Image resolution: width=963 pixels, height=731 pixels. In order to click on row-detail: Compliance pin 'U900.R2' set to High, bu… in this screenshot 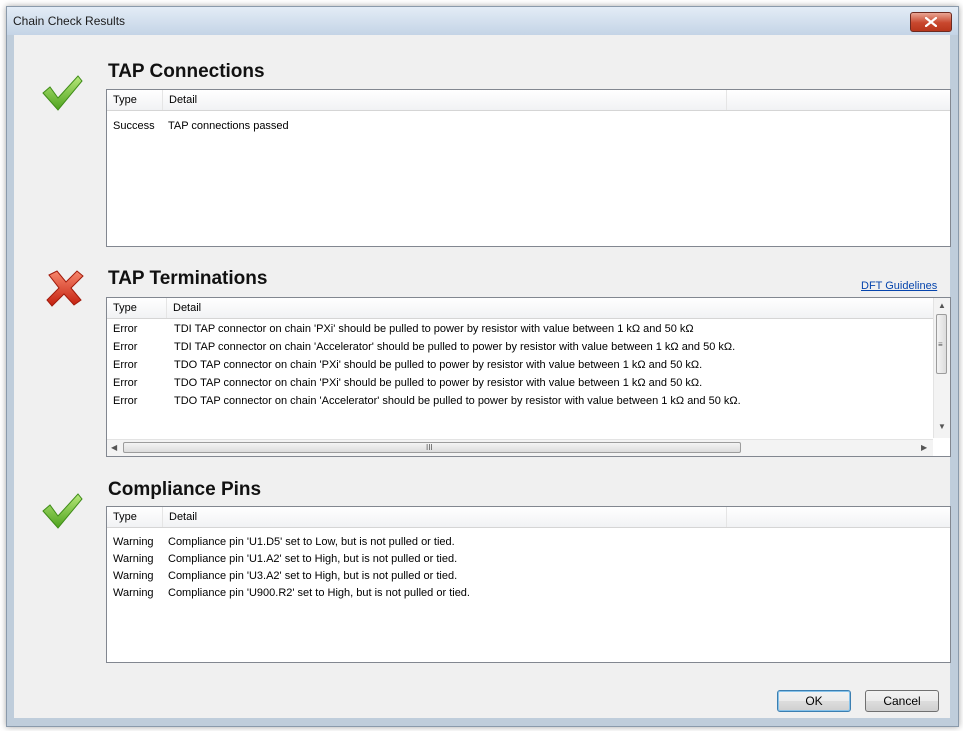, I will do `click(319, 593)`.